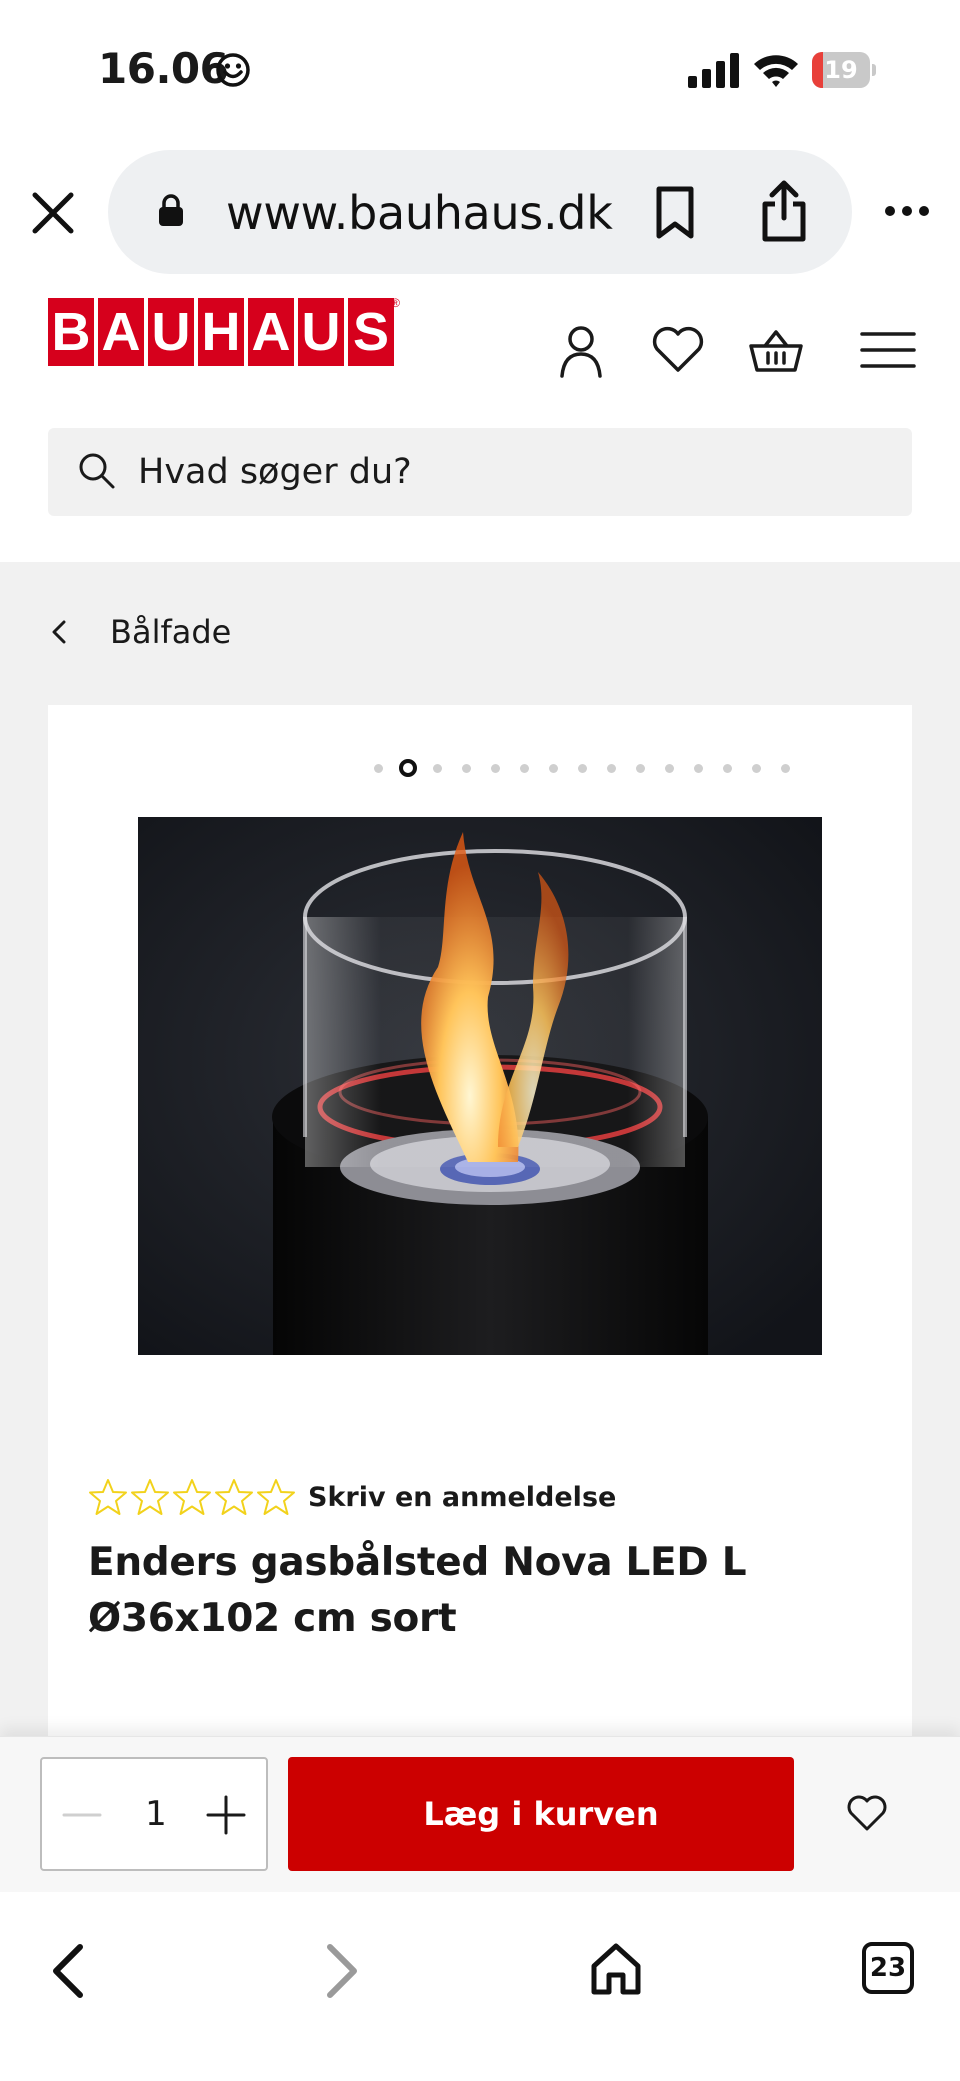 Image resolution: width=960 pixels, height=2081 pixels. Describe the element at coordinates (581, 350) in the screenshot. I see `account-icon` at that location.